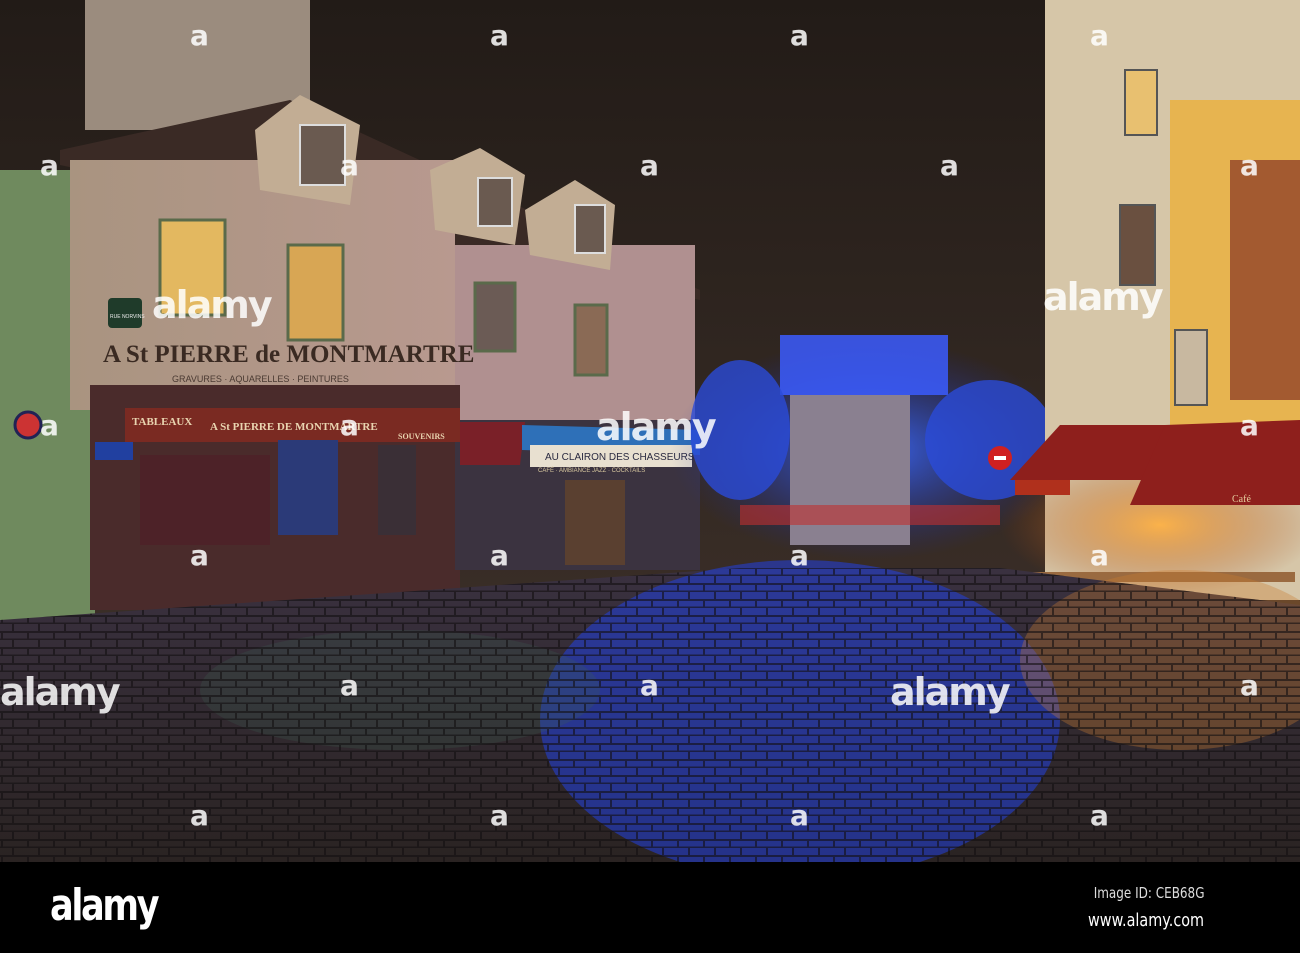 This screenshot has height=953, width=1300. I want to click on right-cafe-awning-text: Café, so click(1241, 499).